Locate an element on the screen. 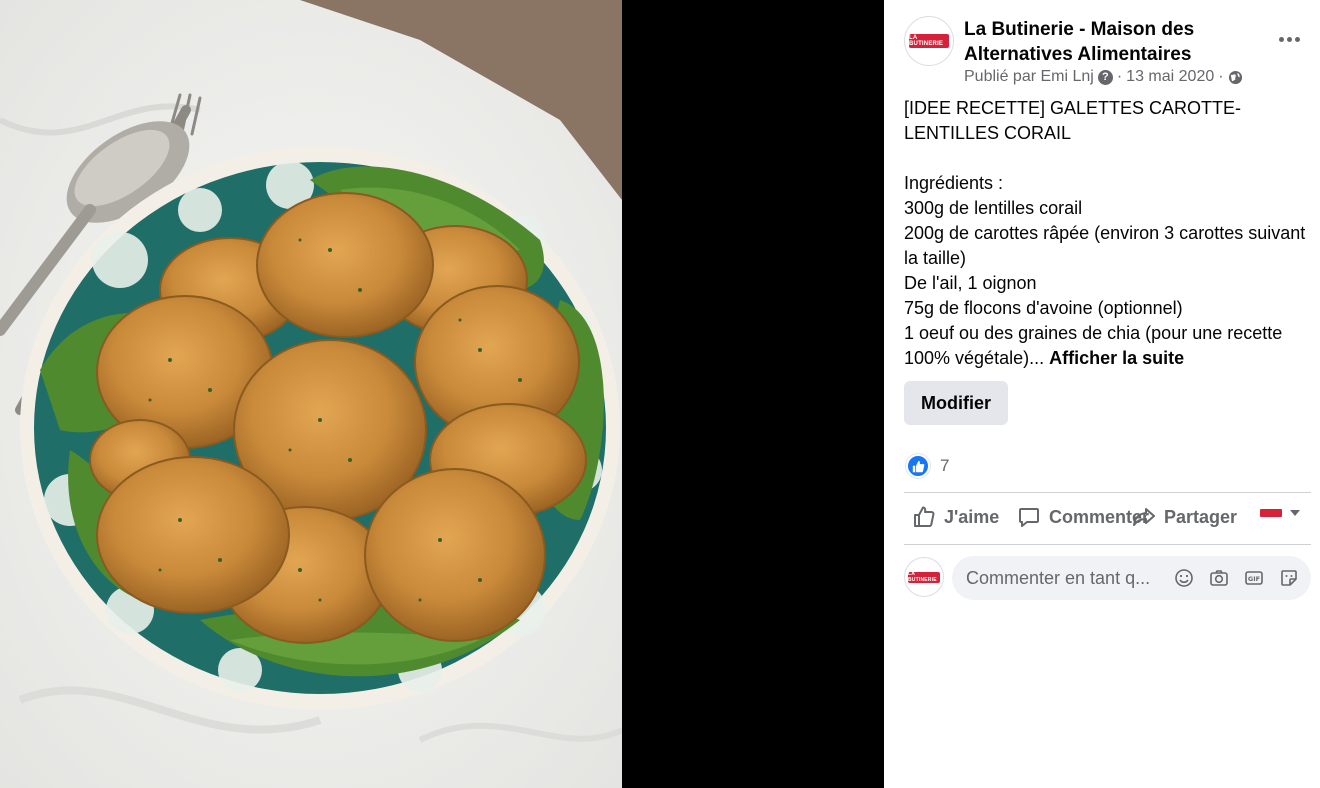 The image size is (1320, 788). post-meta: Publié par Emi Lnj ? · 13 mai 2020 · is located at coordinates (1103, 77).